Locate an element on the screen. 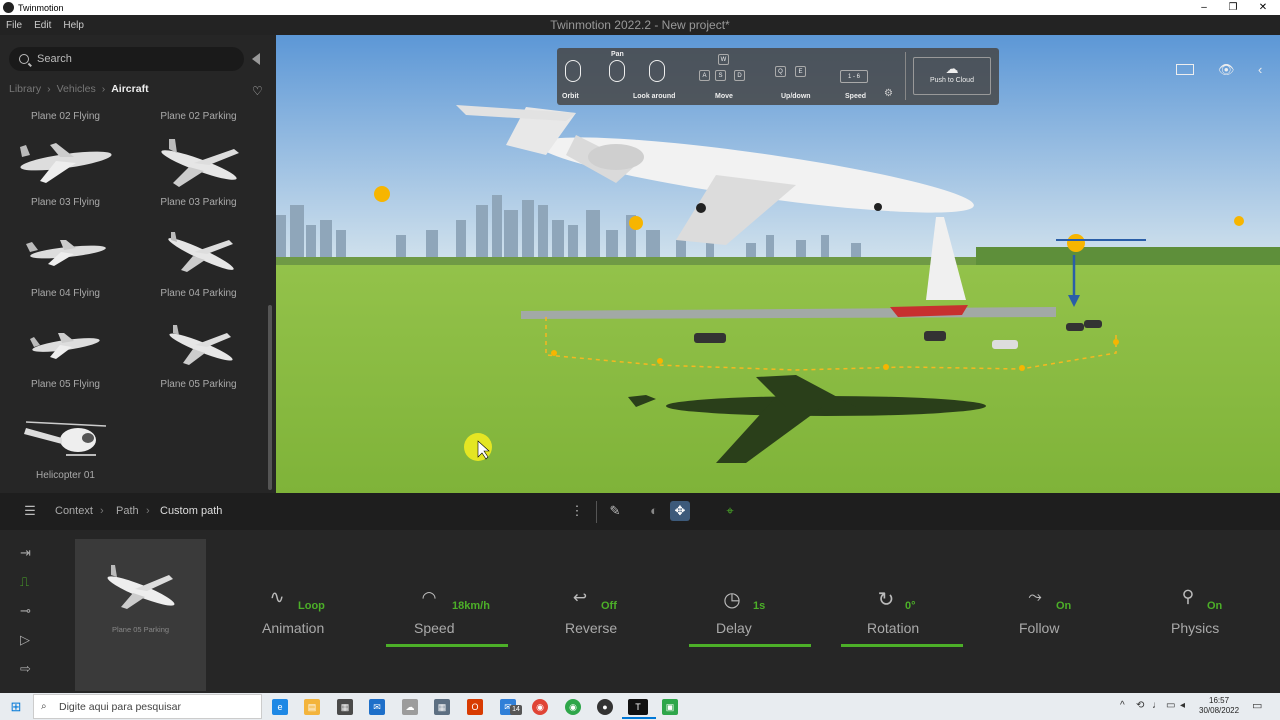 Image resolution: width=1280 pixels, height=720 pixels. nav-lookaround-label: Look around is located at coordinates (654, 96).